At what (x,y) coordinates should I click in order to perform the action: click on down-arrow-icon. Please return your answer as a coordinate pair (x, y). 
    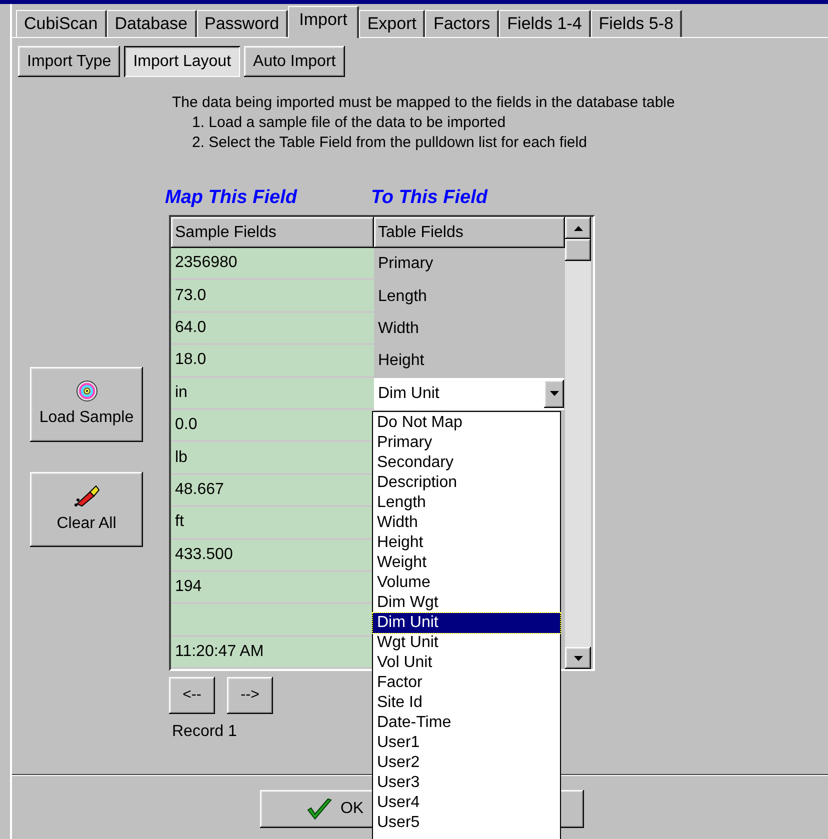
    Looking at the image, I should click on (578, 658).